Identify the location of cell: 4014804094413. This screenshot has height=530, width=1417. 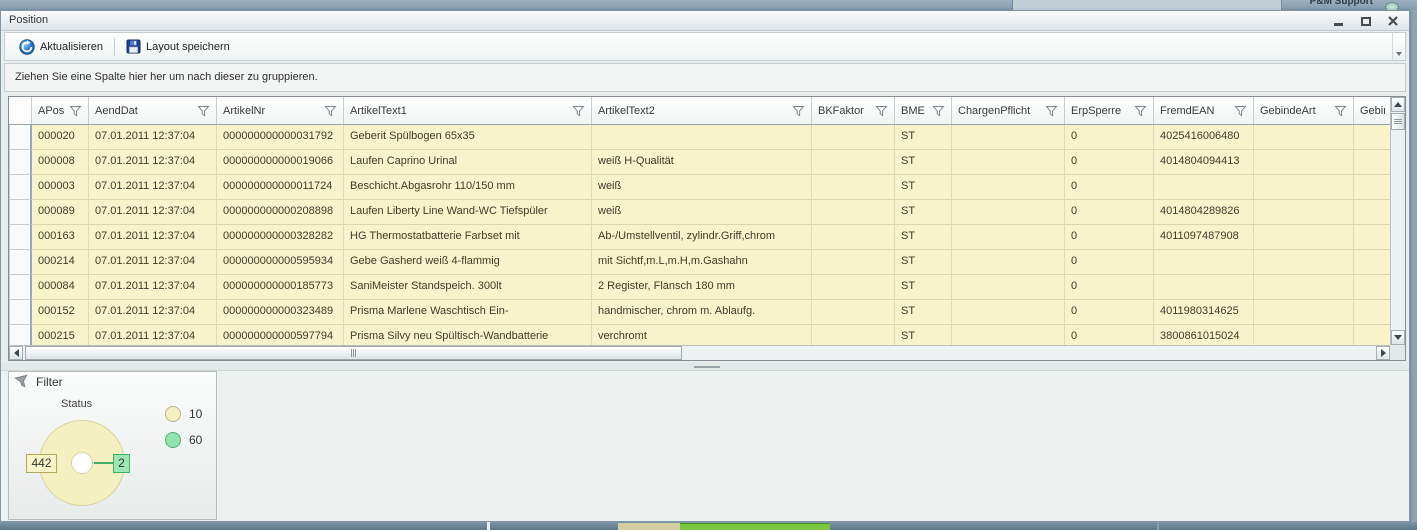
(1204, 162).